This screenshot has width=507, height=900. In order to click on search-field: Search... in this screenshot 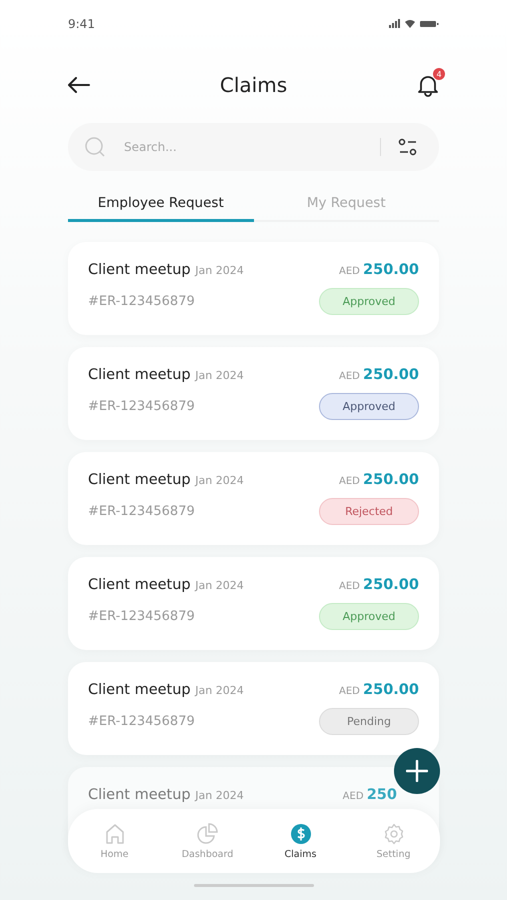, I will do `click(243, 147)`.